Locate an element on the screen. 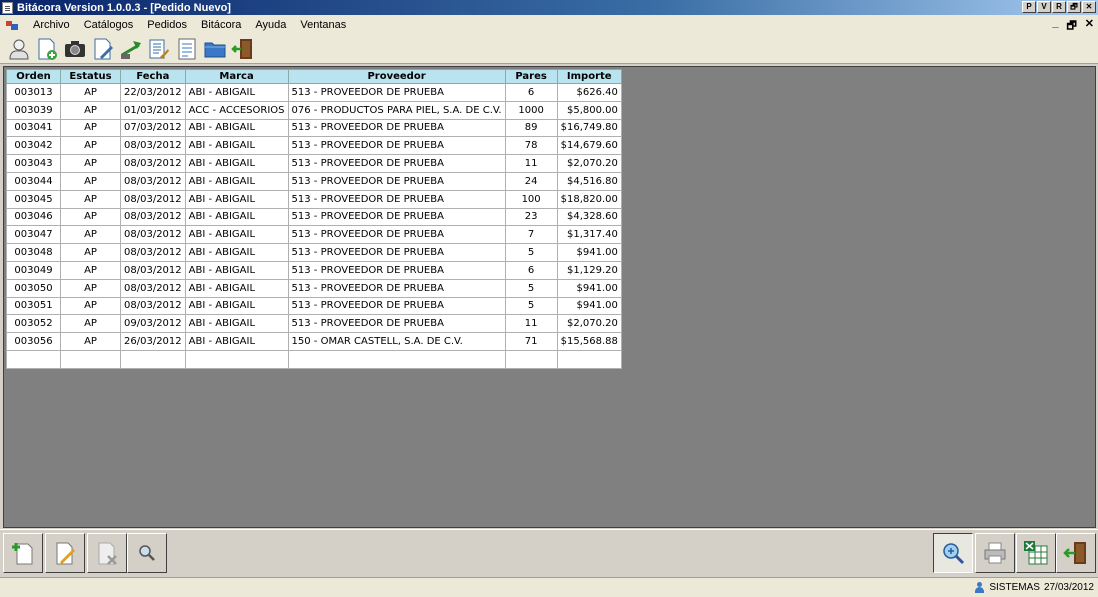  cell-pares: 1000 is located at coordinates (531, 110).